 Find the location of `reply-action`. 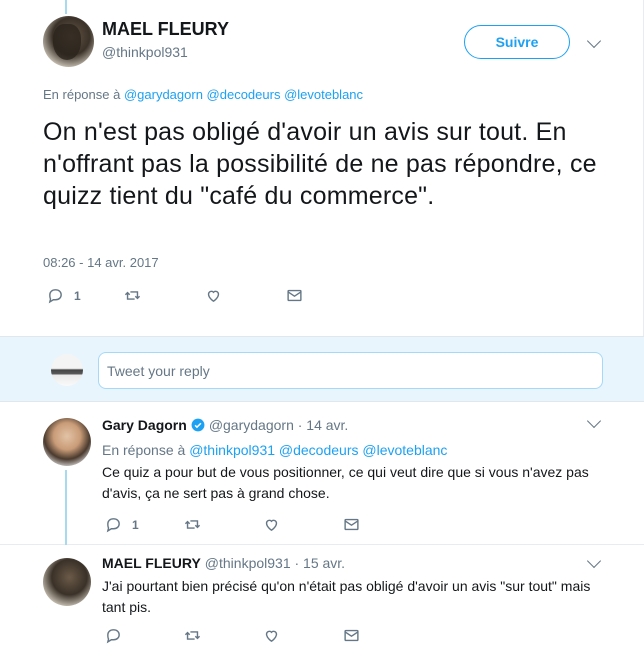

reply-action is located at coordinates (113, 635).